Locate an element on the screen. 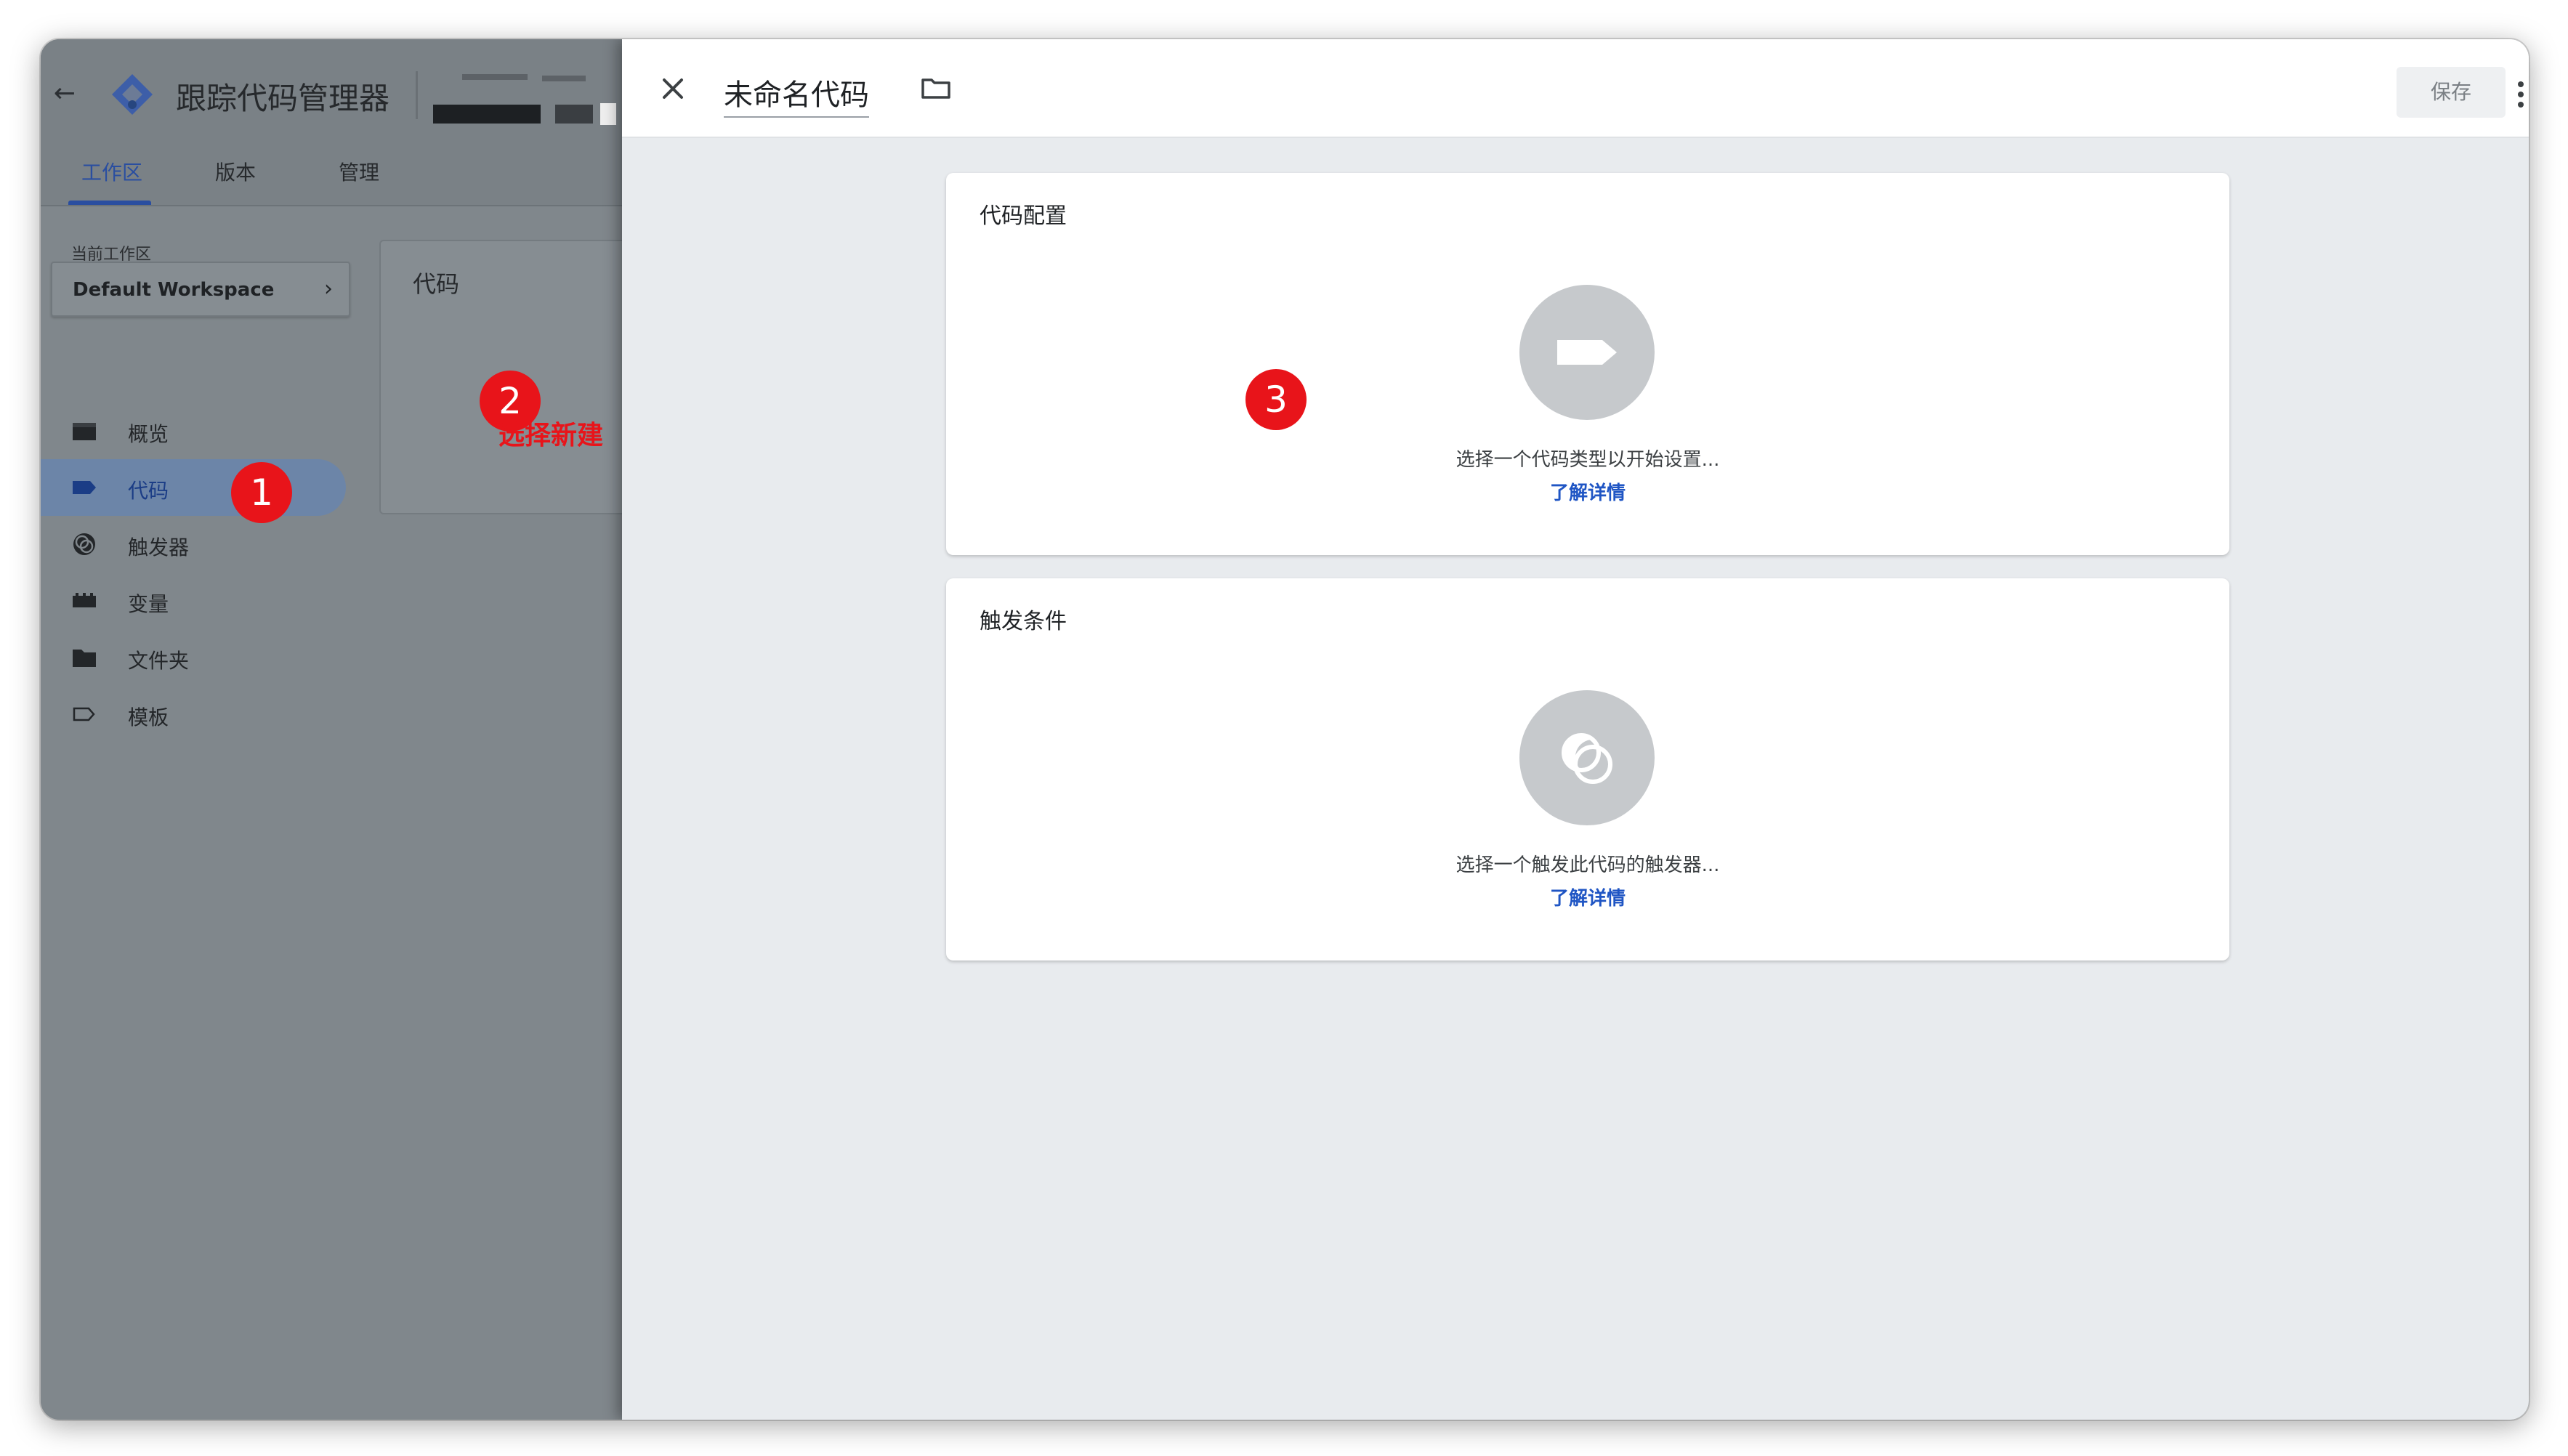 This screenshot has height=1456, width=2568. annotation-marker-1: 1 is located at coordinates (261, 492).